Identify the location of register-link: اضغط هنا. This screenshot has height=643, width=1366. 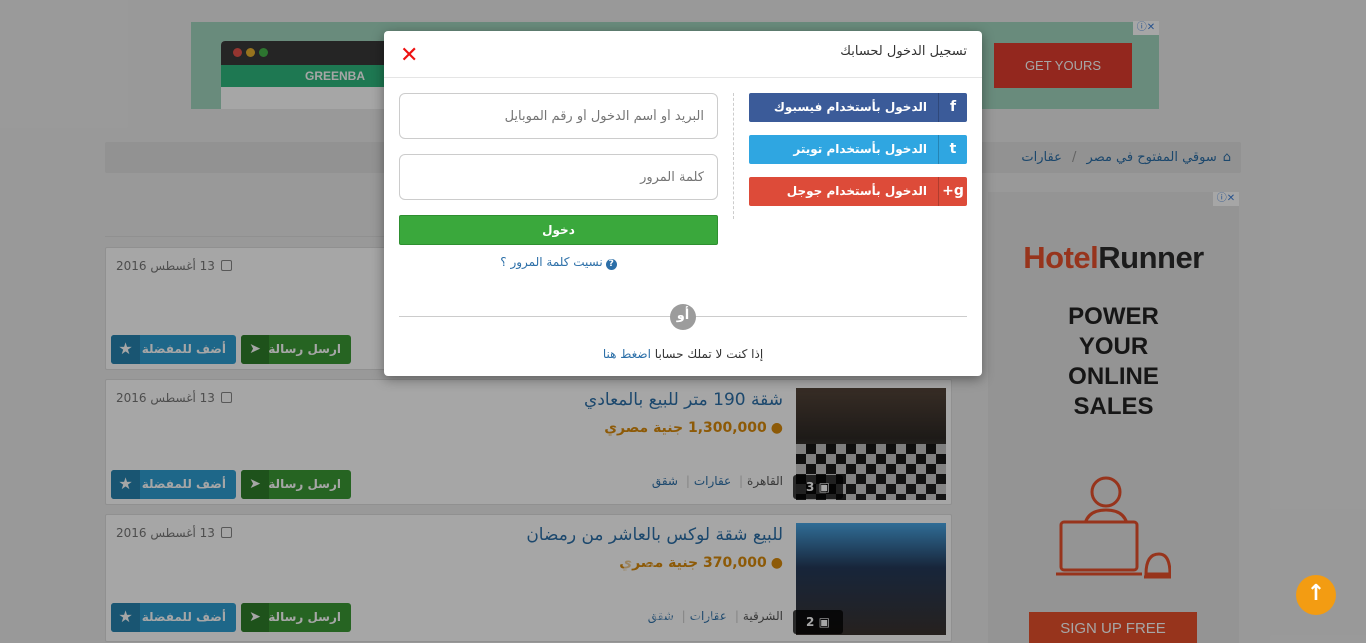
(627, 354).